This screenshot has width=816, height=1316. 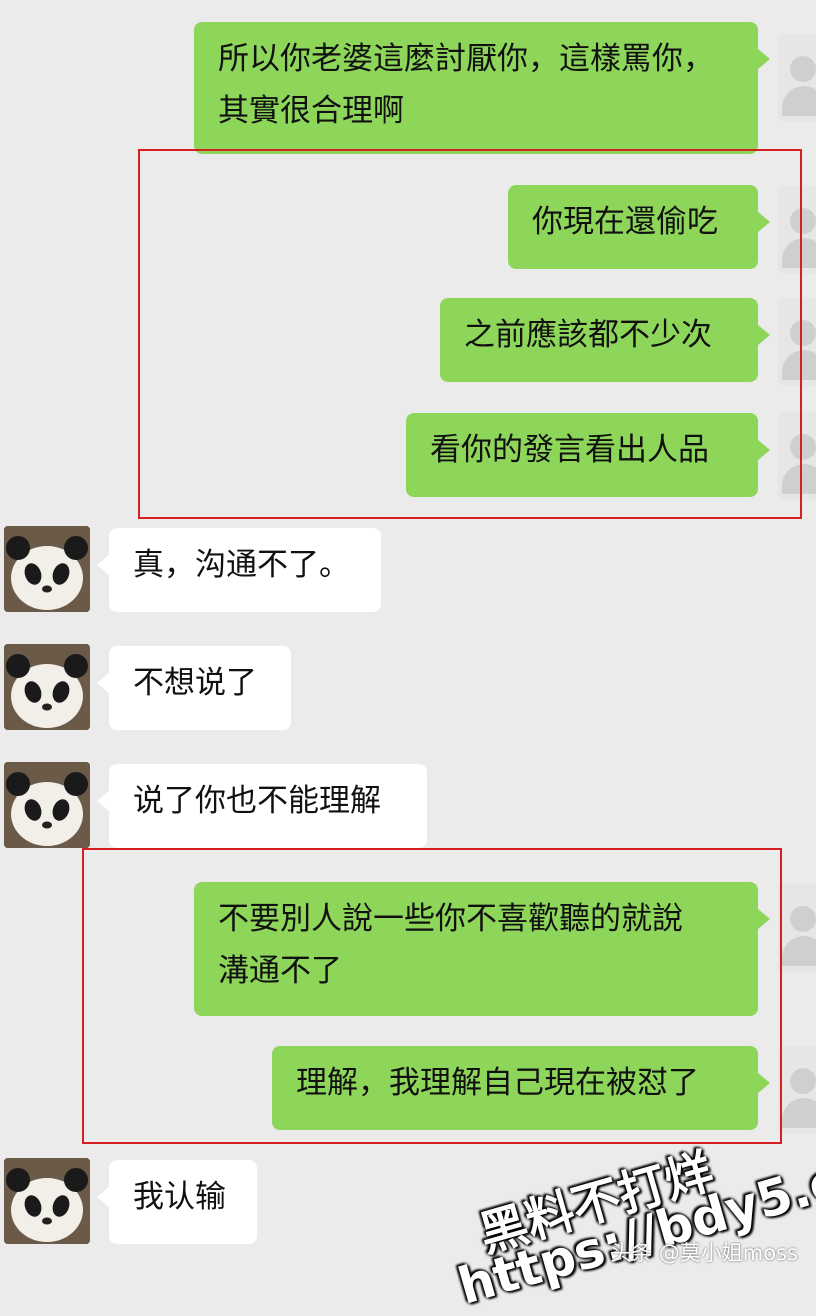 What do you see at coordinates (704, 1253) in the screenshot?
I see `source-credit: 头条 @莫小姐moss` at bounding box center [704, 1253].